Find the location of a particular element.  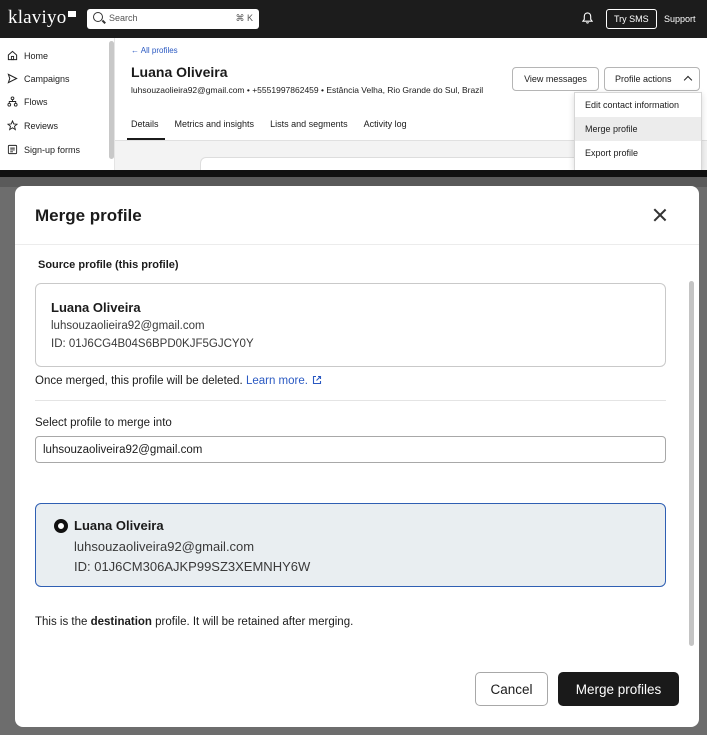

search-shortcut: ⌘ K is located at coordinates (244, 18).